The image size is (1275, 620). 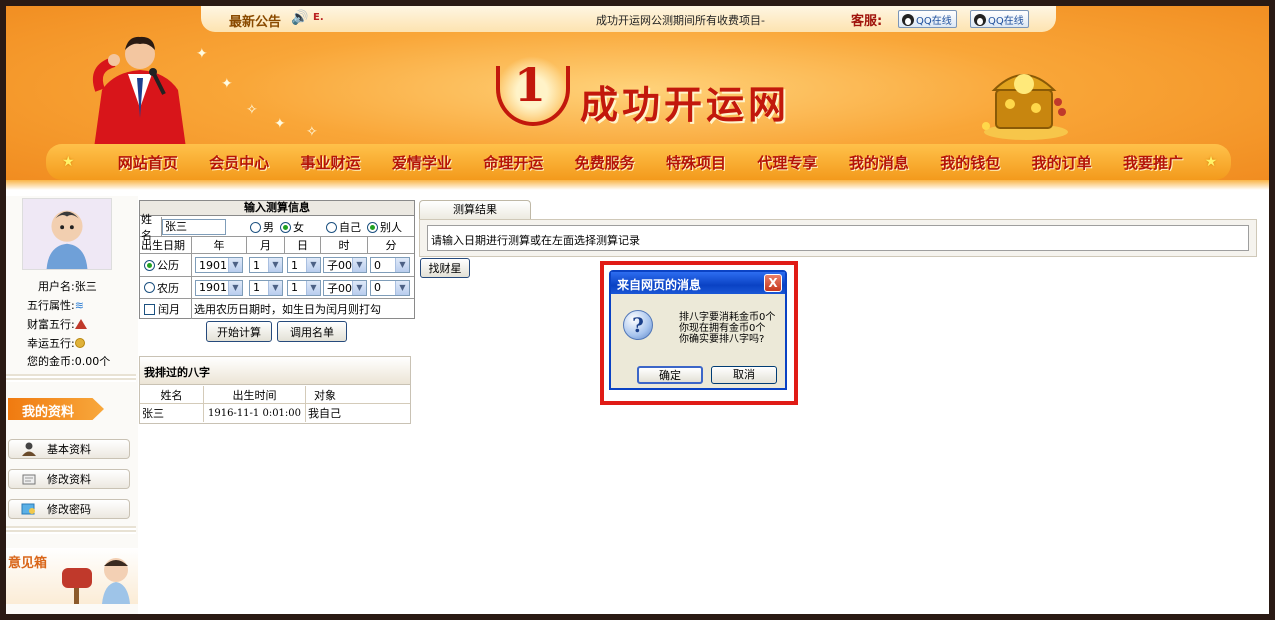 I want to click on nav-item-love-study: 爱情学业, so click(x=421, y=162).